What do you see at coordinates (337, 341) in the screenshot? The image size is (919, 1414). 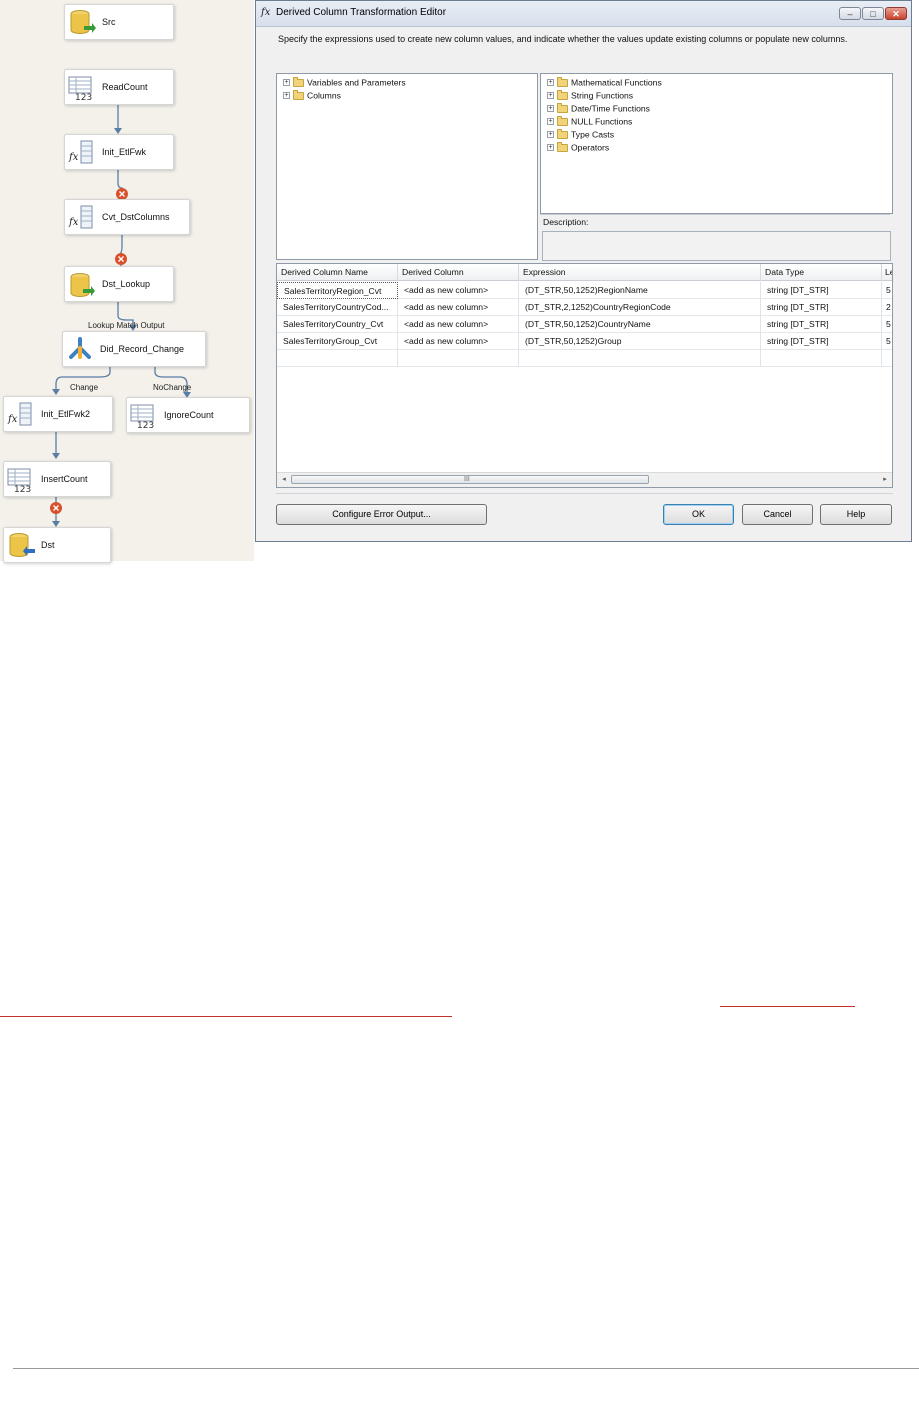 I see `grid-cell-name: SalesTerritoryGroup_Cvt` at bounding box center [337, 341].